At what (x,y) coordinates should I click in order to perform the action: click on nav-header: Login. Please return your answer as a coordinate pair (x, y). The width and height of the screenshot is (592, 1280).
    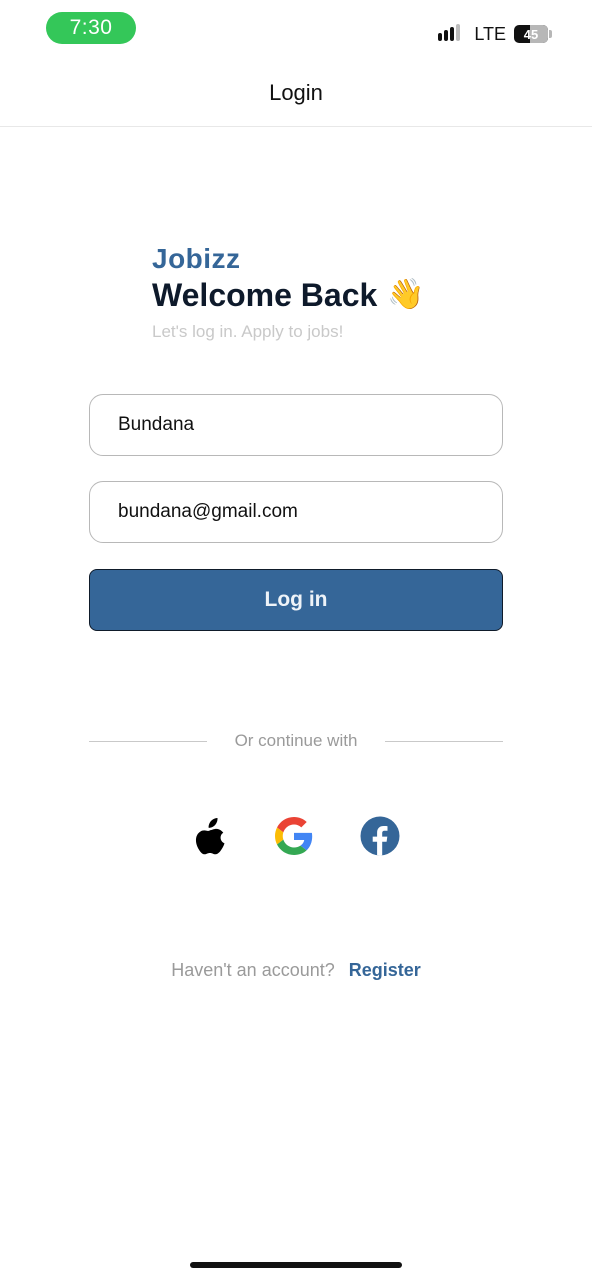
    Looking at the image, I should click on (296, 93).